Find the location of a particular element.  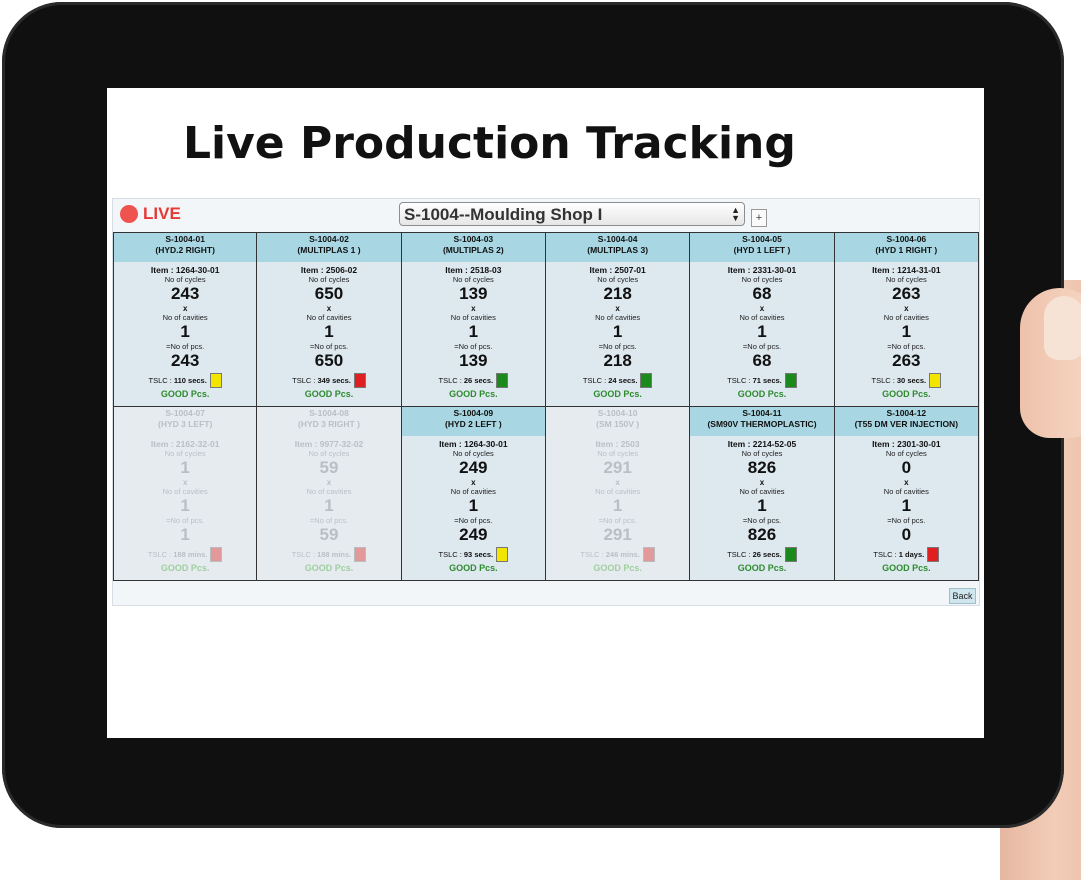

machine-id: S-1004-02 is located at coordinates (329, 239).